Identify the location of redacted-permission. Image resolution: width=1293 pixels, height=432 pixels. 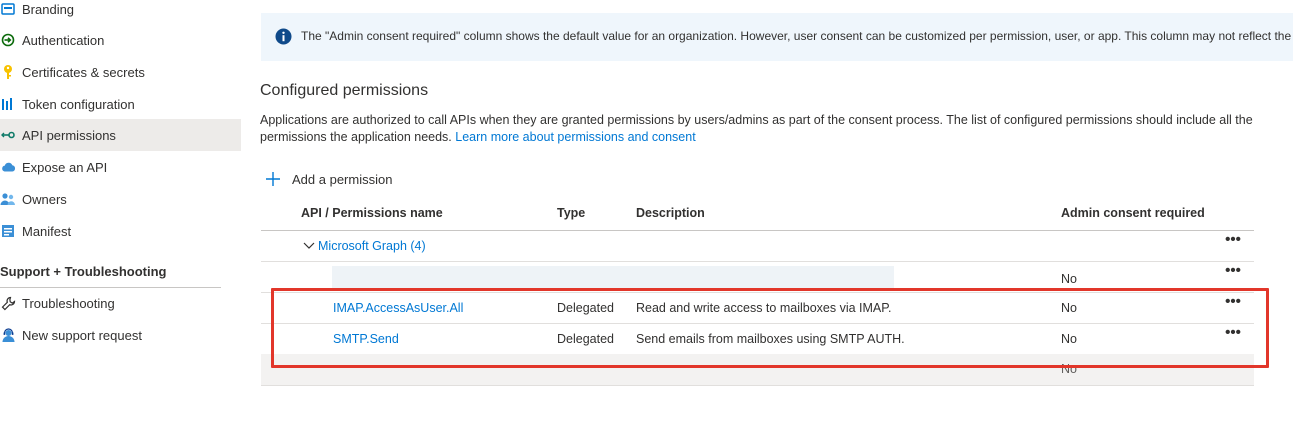
(613, 277).